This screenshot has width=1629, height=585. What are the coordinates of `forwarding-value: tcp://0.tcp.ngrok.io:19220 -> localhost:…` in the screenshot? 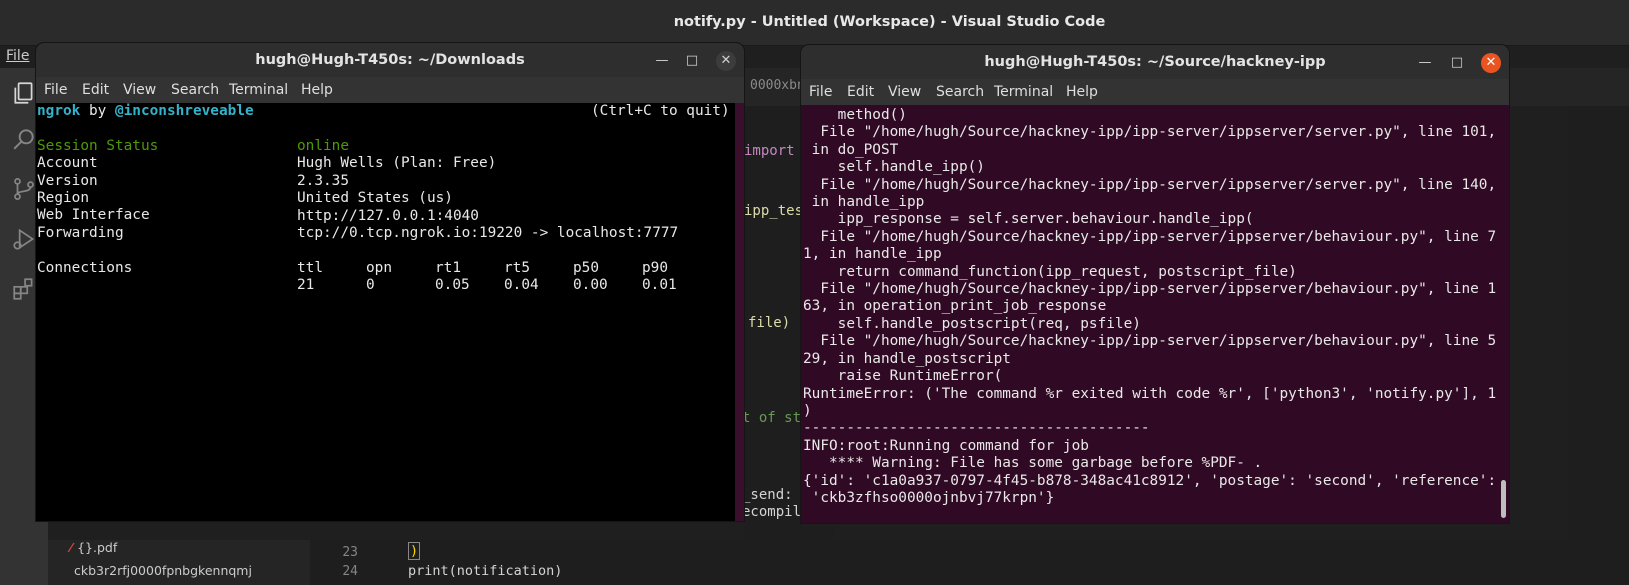 It's located at (488, 233).